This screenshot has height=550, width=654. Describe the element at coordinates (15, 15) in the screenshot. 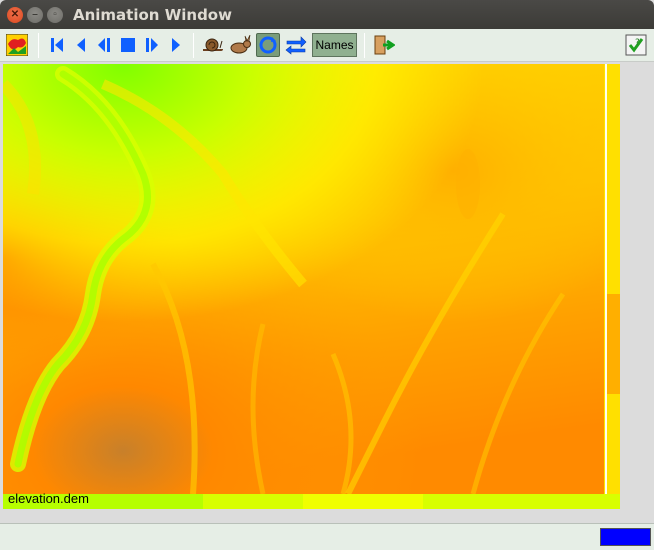

I see `close-window-button: ✕` at that location.